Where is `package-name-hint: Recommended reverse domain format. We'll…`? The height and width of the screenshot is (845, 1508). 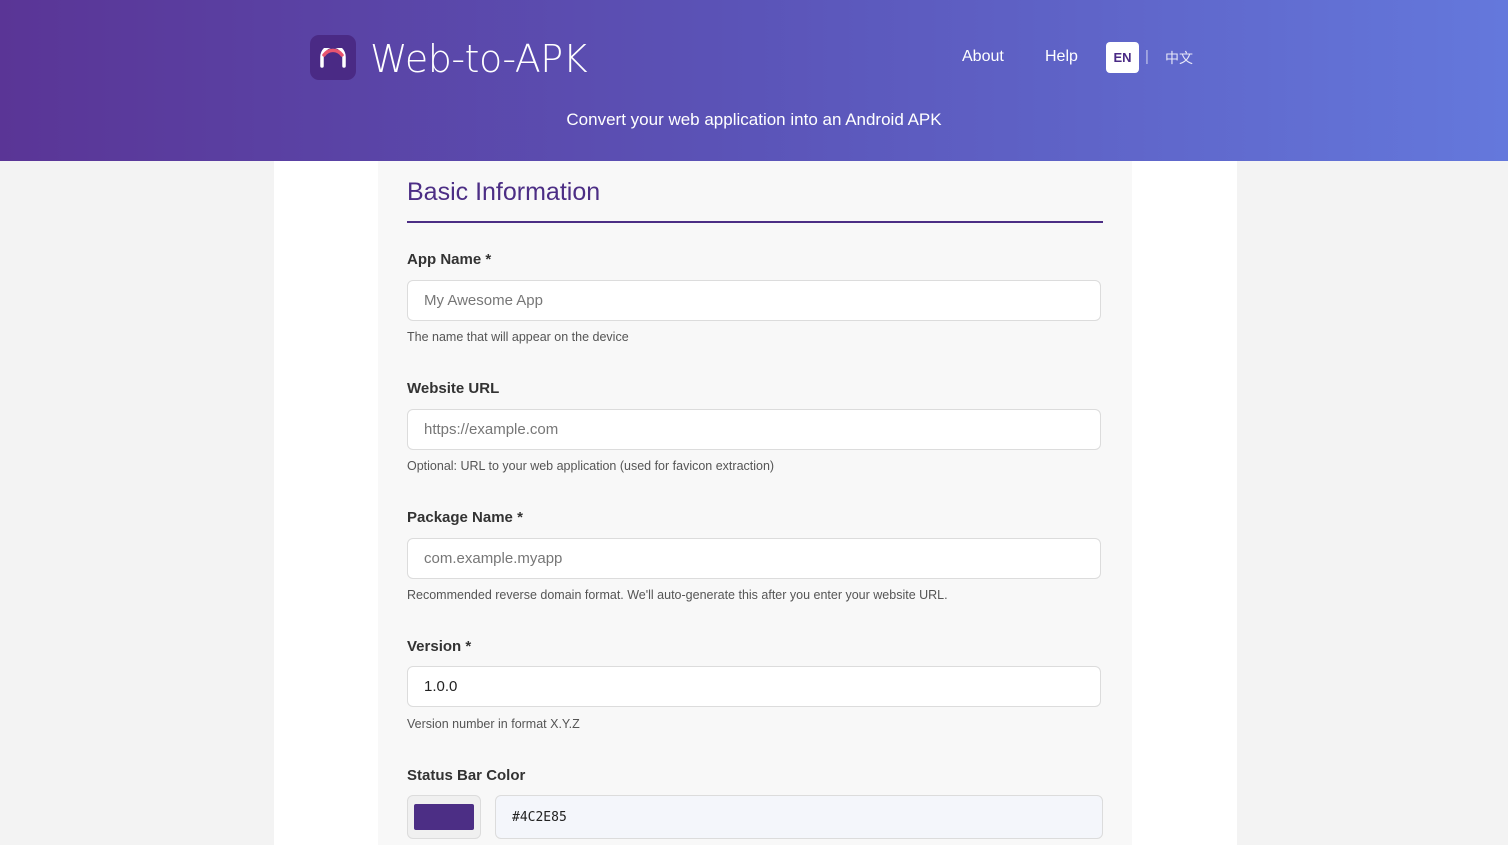 package-name-hint: Recommended reverse domain format. We'll… is located at coordinates (677, 595).